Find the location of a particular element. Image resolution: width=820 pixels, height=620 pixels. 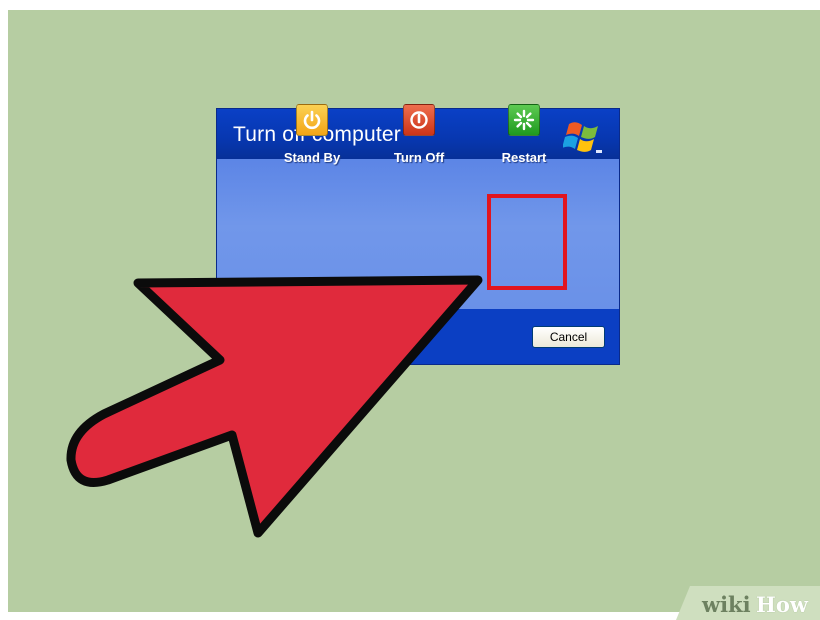

restart-label: Restart is located at coordinates (524, 157).